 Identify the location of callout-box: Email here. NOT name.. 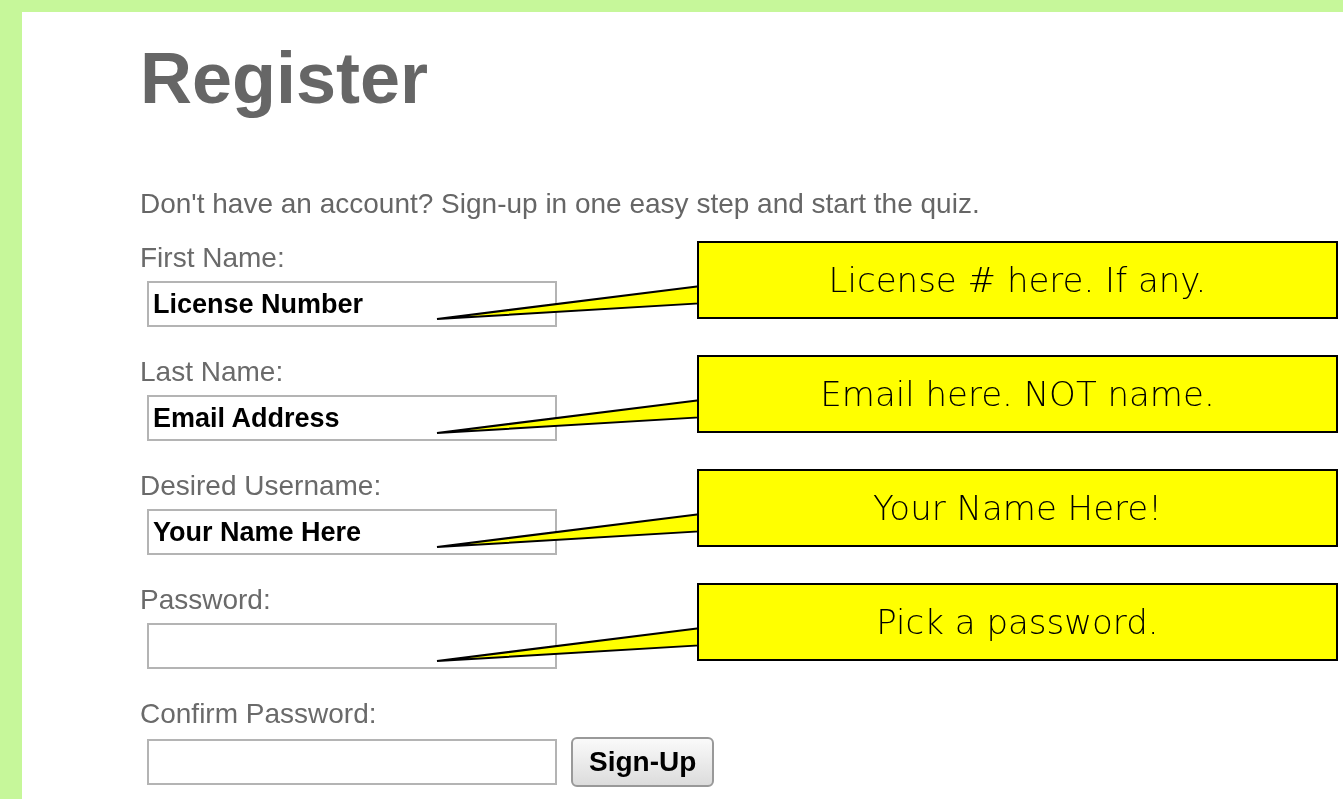
(1017, 394).